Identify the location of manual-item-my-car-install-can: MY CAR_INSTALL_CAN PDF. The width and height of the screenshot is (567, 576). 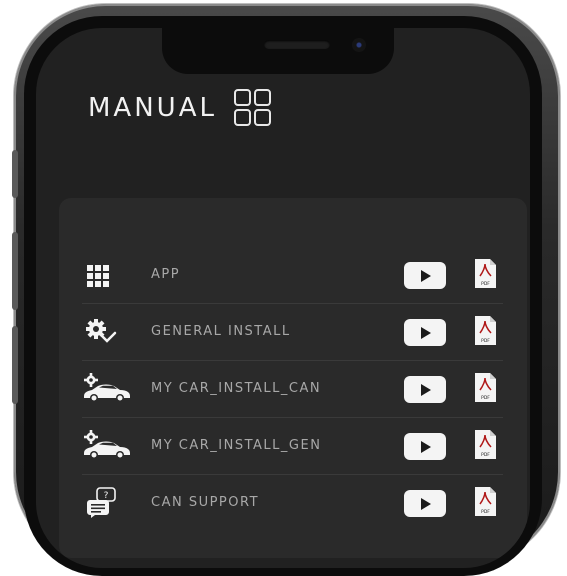
(292, 389).